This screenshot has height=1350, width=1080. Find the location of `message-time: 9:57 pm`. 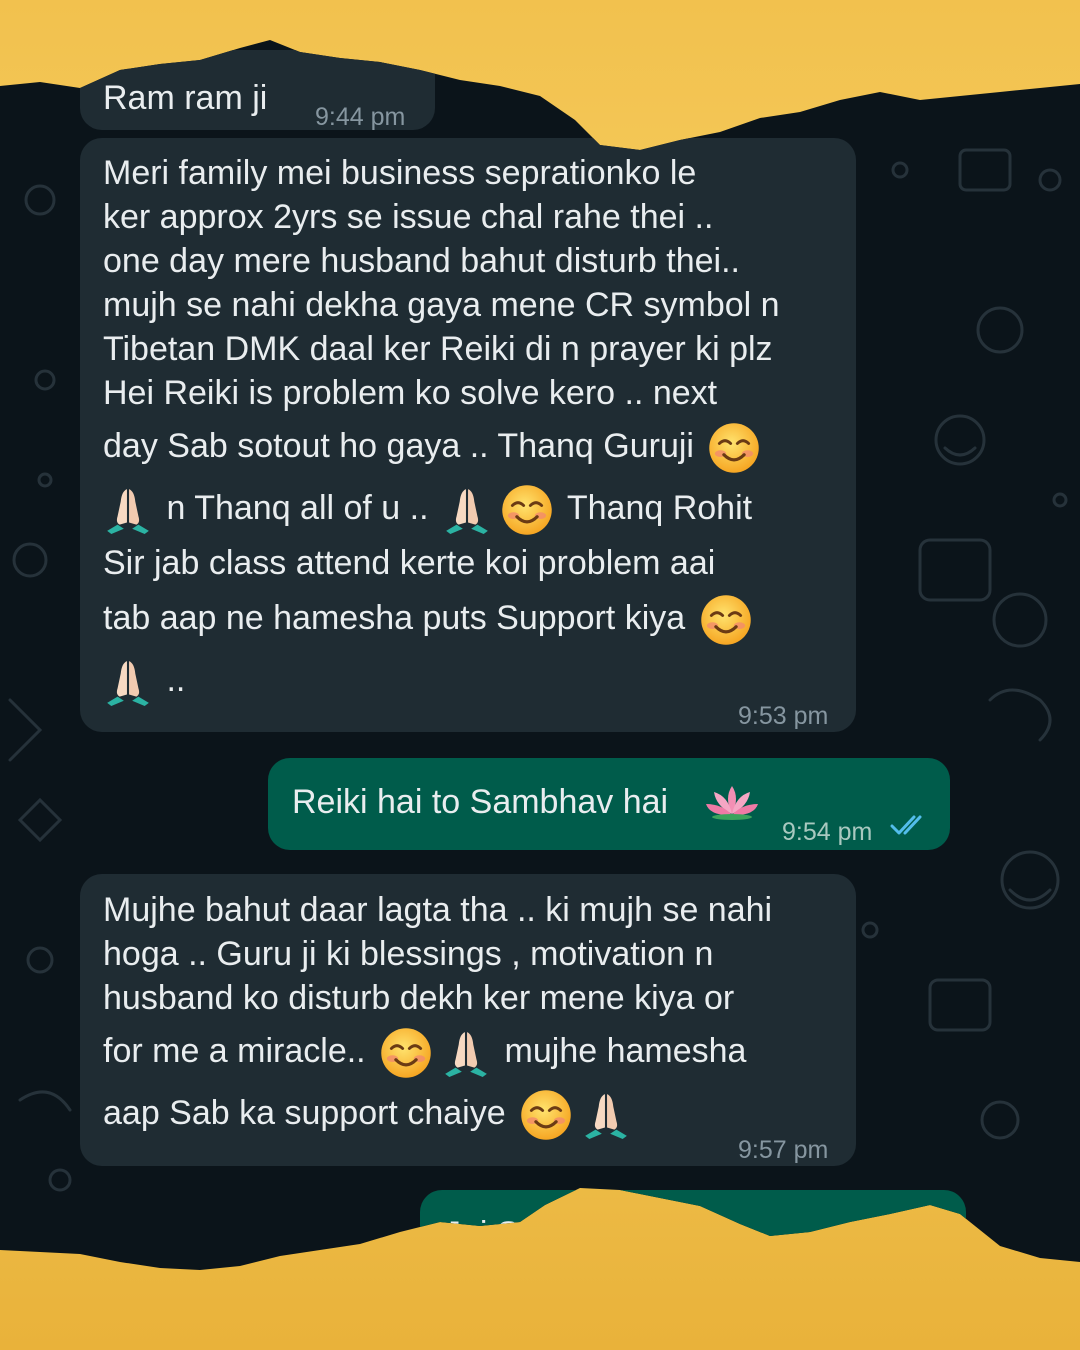

message-time: 9:57 pm is located at coordinates (783, 1150).